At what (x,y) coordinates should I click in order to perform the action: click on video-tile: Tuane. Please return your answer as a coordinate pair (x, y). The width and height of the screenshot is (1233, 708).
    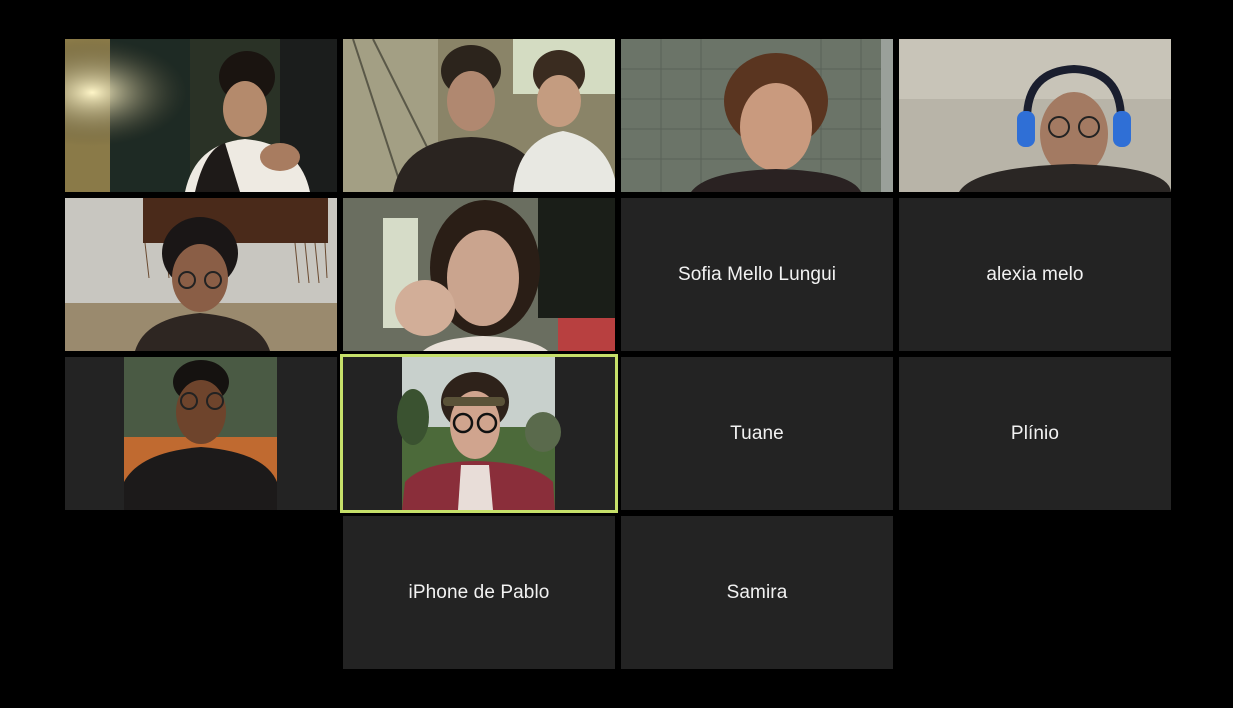
    Looking at the image, I should click on (757, 433).